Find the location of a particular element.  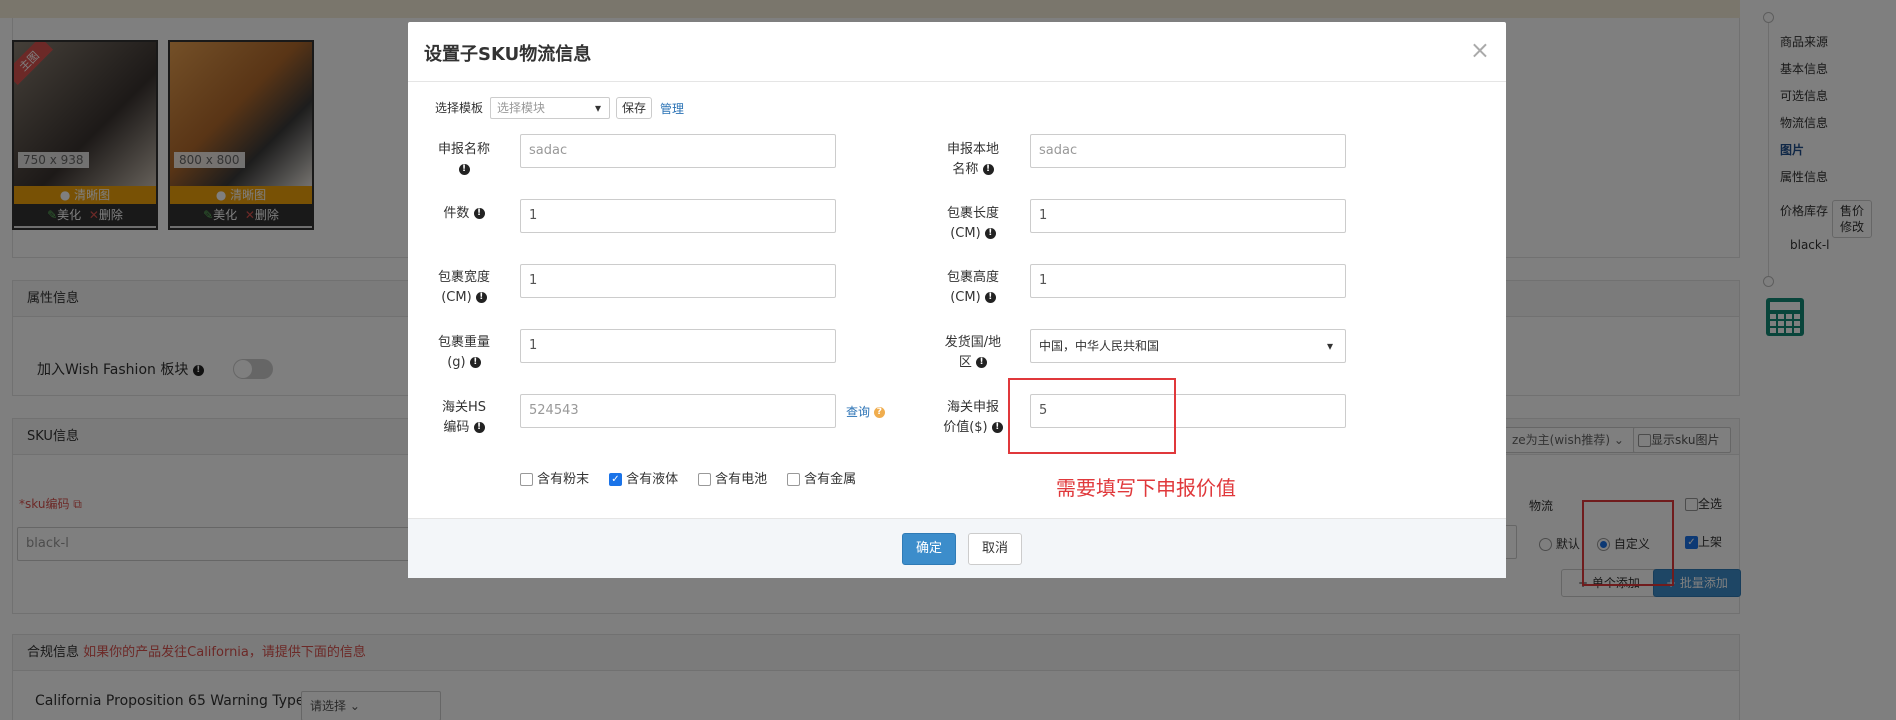

chevron-down-icon: ▾ is located at coordinates (1329, 346).